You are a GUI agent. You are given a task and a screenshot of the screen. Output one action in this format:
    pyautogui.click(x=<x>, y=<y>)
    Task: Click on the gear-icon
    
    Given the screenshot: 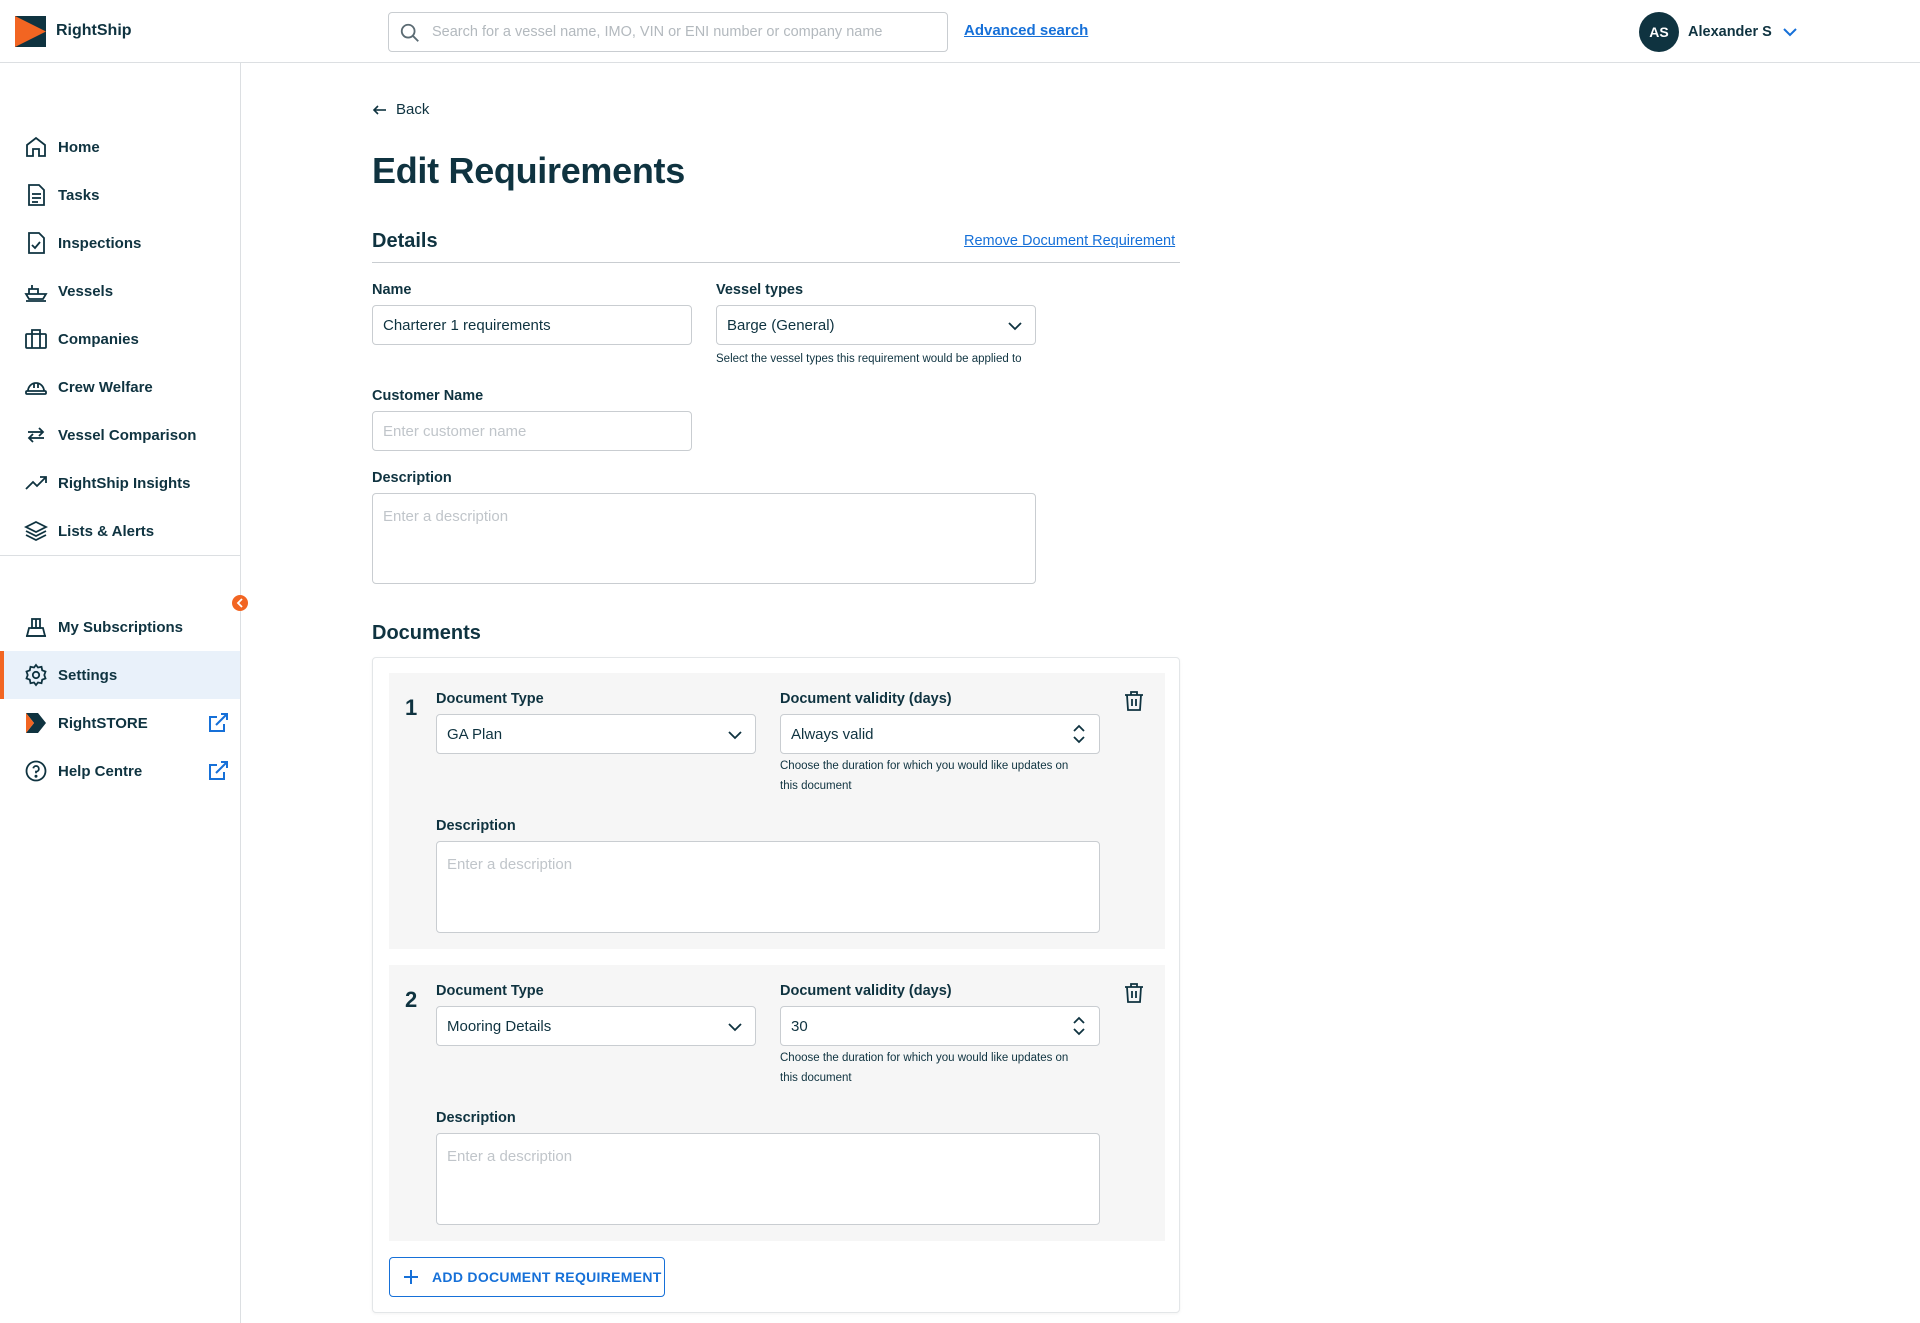 What is the action you would take?
    pyautogui.click(x=36, y=675)
    